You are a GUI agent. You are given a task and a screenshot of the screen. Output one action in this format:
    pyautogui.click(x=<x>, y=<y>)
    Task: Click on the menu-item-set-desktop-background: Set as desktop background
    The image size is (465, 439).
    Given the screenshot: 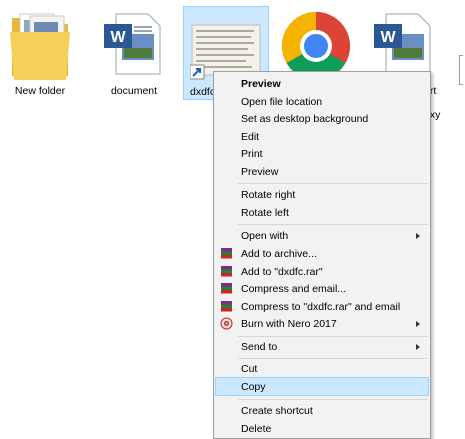 What is the action you would take?
    pyautogui.click(x=322, y=118)
    